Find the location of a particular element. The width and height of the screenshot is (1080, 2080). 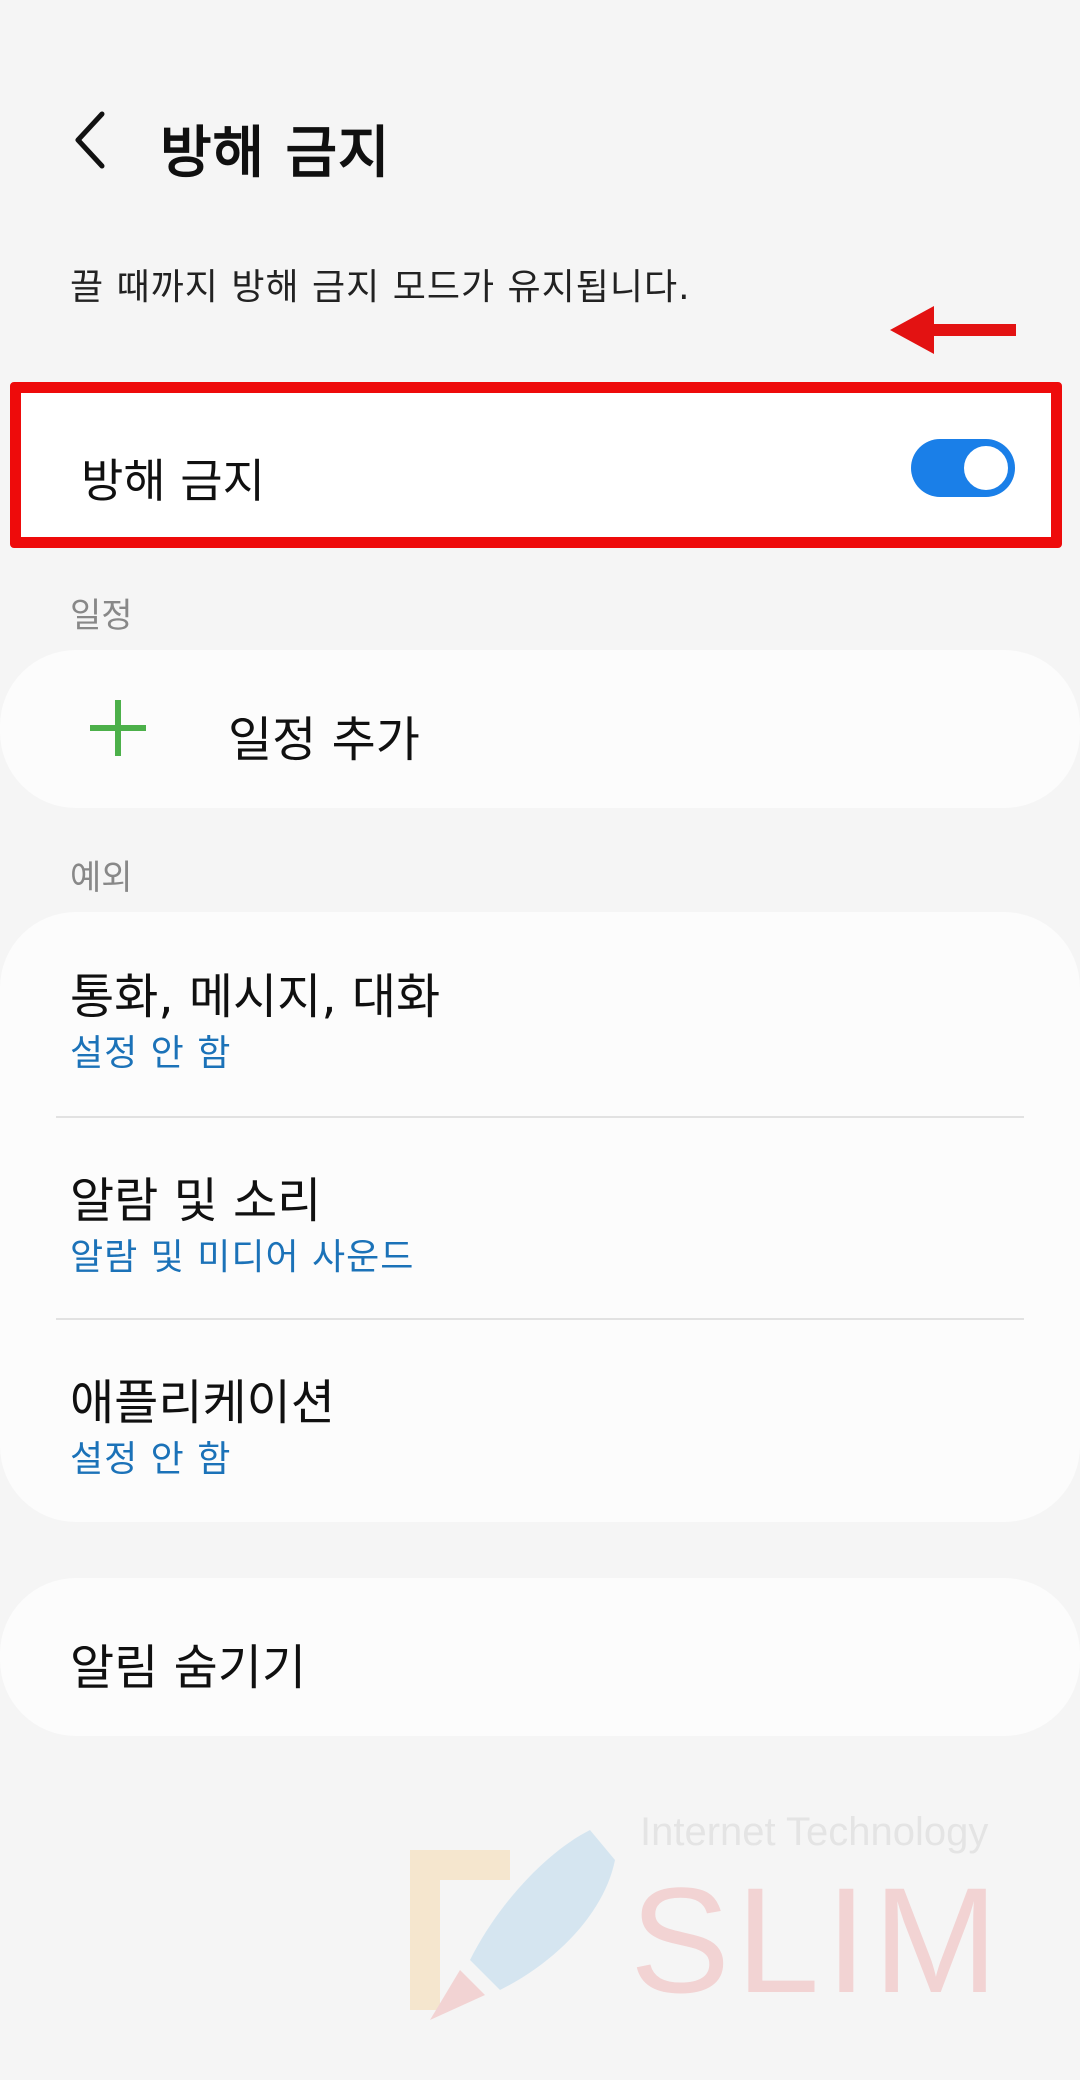

exception-item-alarms: 알람 및 소리 알람 및 미디어 사운드 is located at coordinates (540, 1216).